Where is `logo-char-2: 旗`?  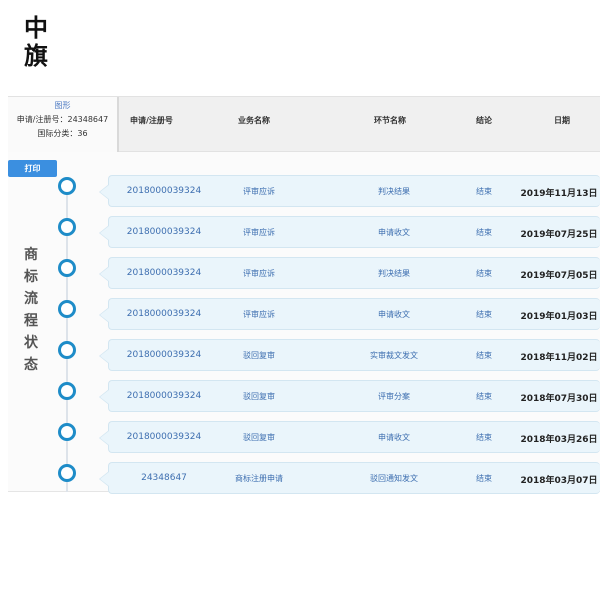 logo-char-2: 旗 is located at coordinates (36, 55).